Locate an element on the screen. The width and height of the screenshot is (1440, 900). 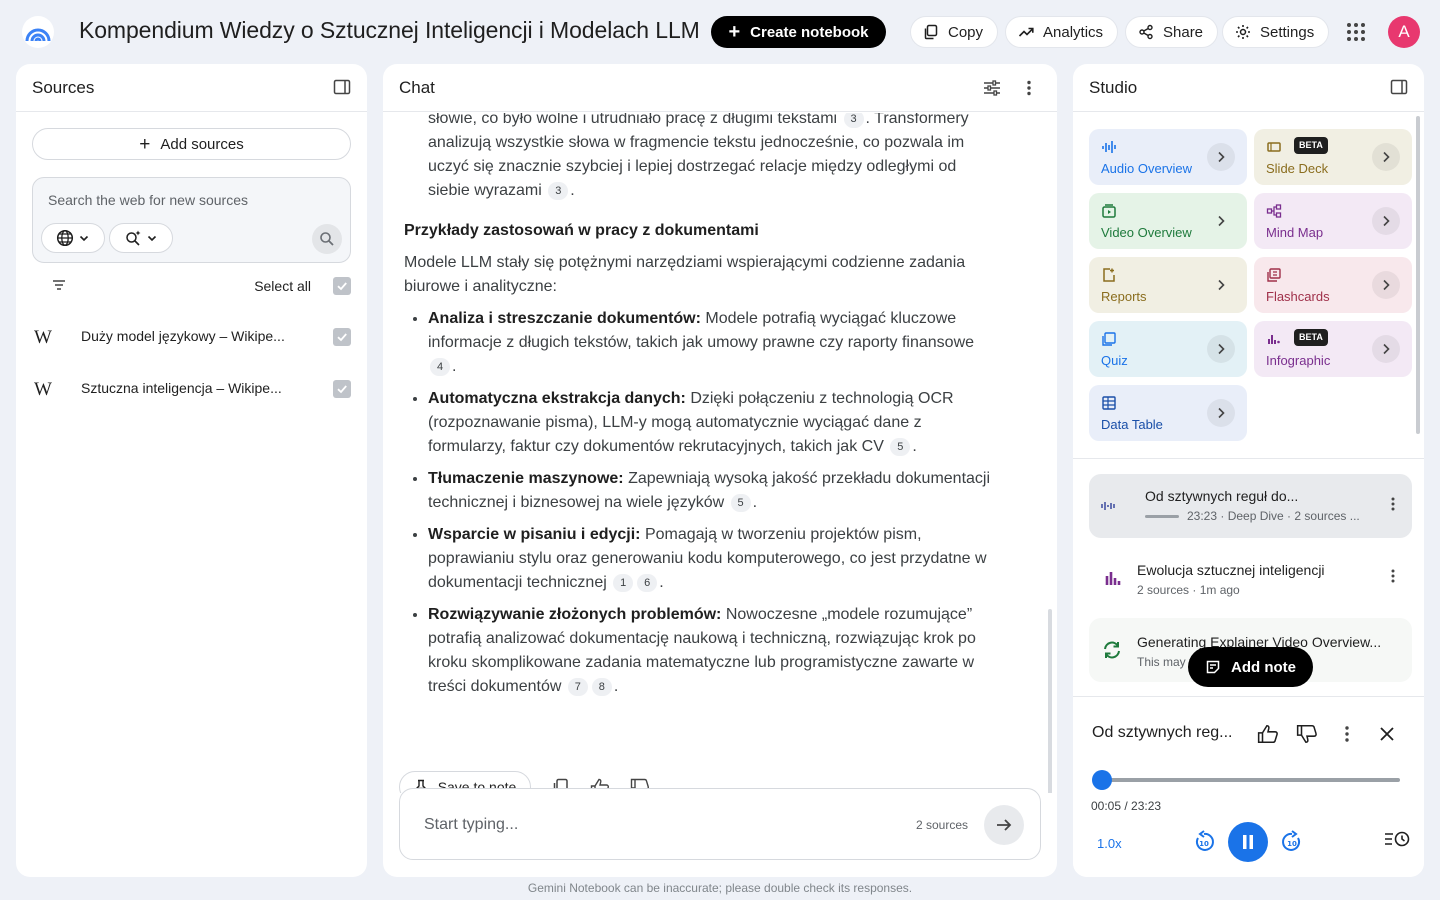
thumbs-down-icon is located at coordinates (1307, 734).